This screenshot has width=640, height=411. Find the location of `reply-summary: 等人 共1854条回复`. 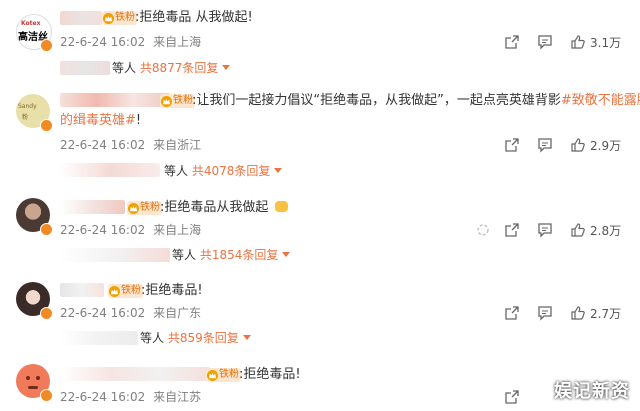

reply-summary: 等人 共1854条回复 is located at coordinates (231, 255).